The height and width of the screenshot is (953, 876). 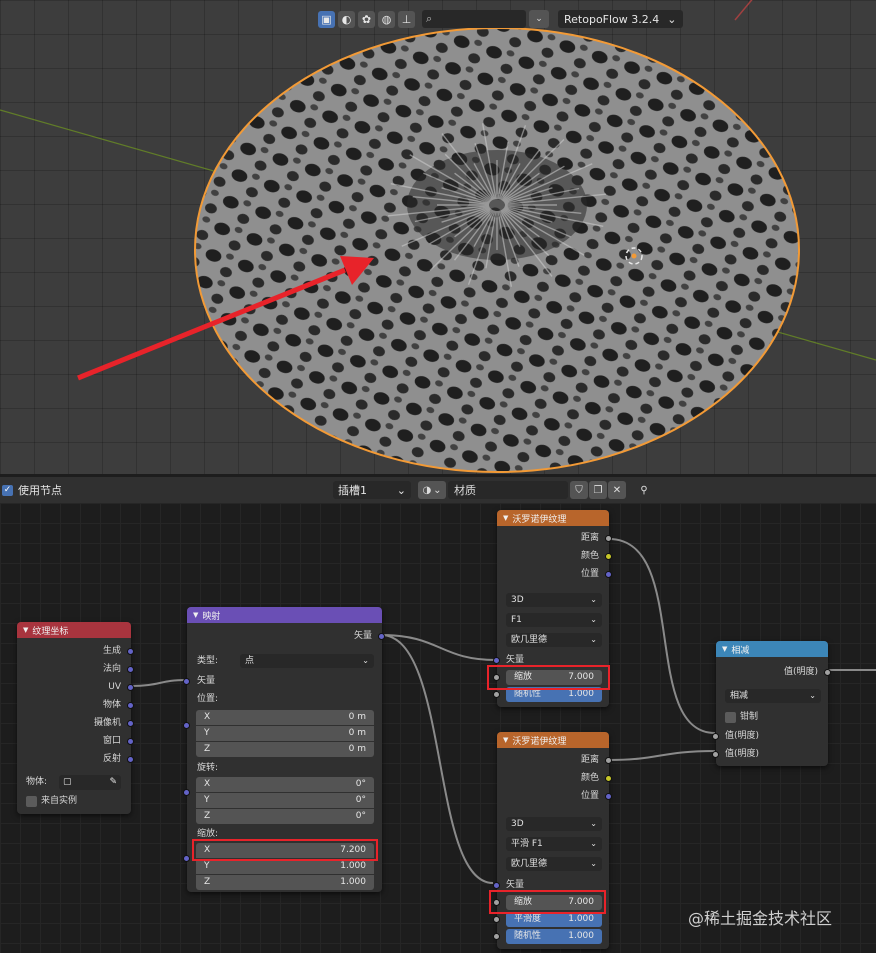 I want to click on socket-value-out, so click(x=827, y=672).